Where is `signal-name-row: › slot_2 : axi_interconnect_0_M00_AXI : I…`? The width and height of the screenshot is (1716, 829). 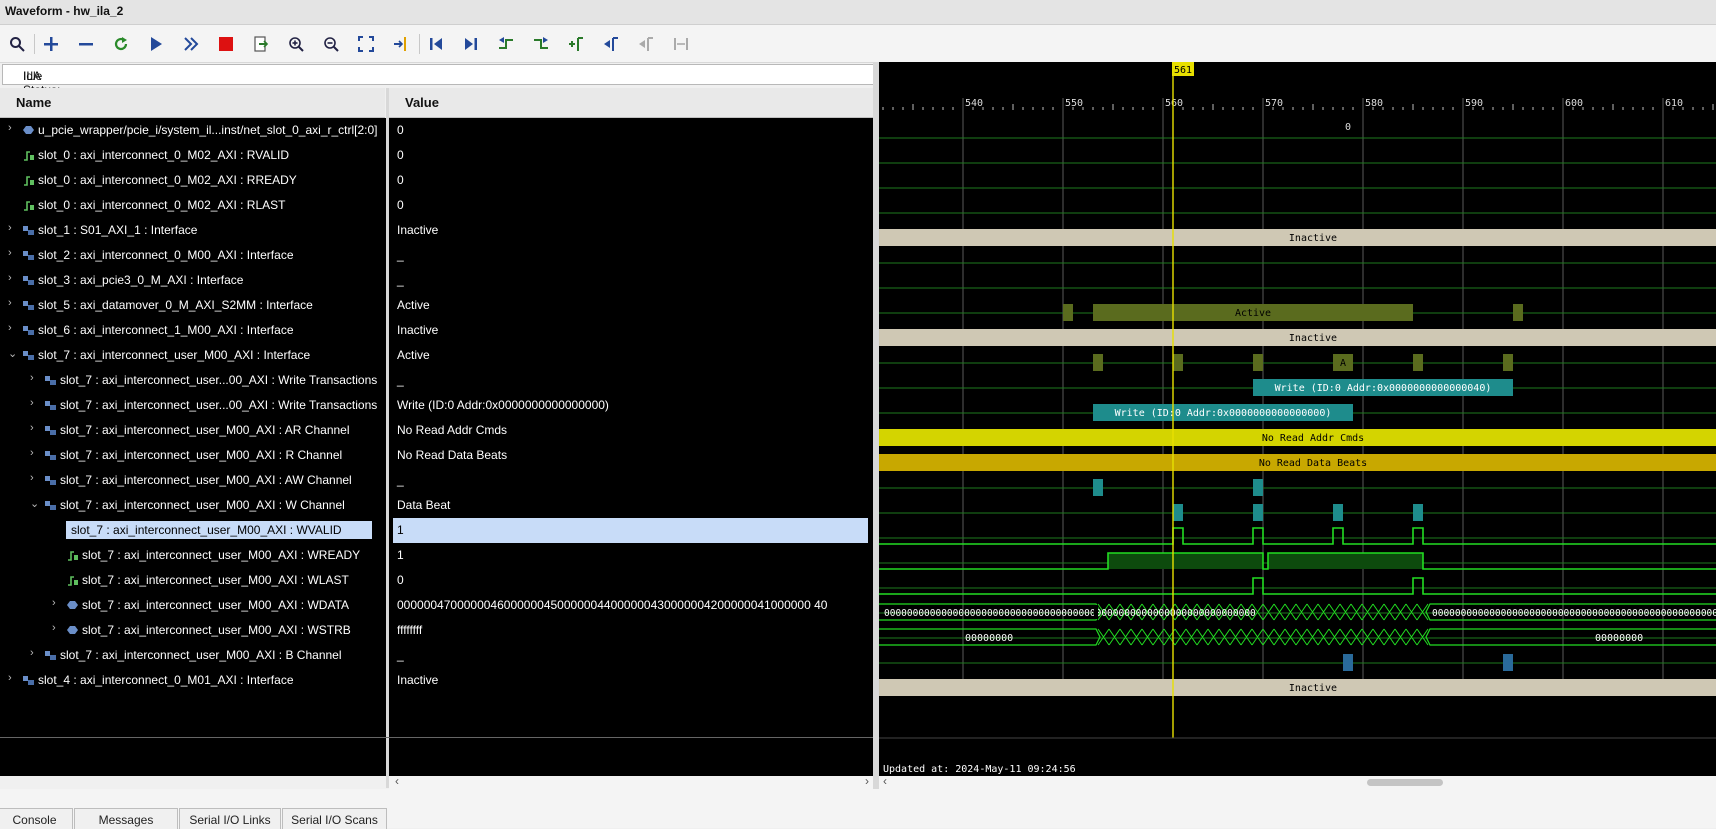 signal-name-row: › slot_2 : axi_interconnect_0_M00_AXI : I… is located at coordinates (192, 255).